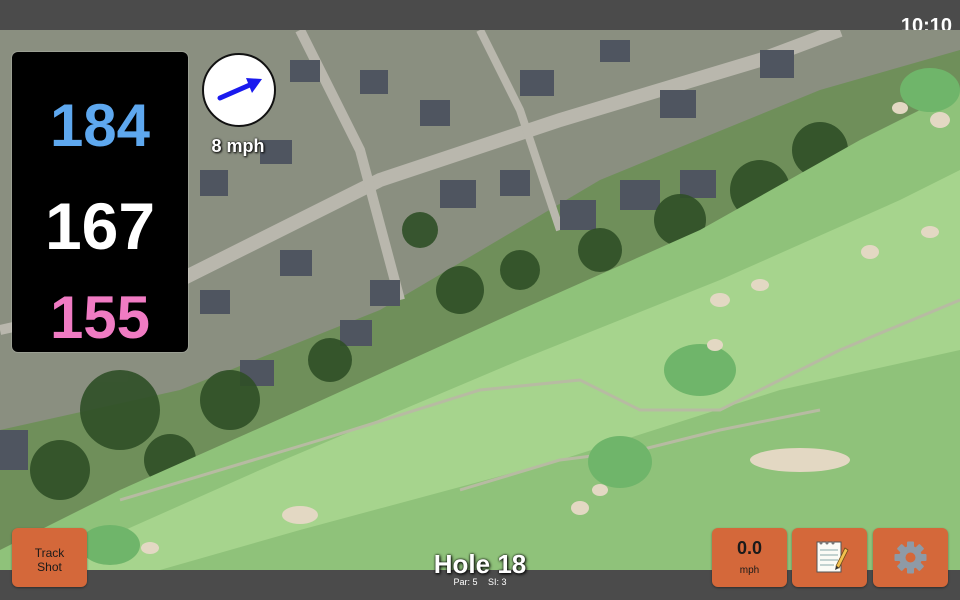 The width and height of the screenshot is (960, 600). I want to click on hole-stroke-index: SI: 3, so click(497, 582).